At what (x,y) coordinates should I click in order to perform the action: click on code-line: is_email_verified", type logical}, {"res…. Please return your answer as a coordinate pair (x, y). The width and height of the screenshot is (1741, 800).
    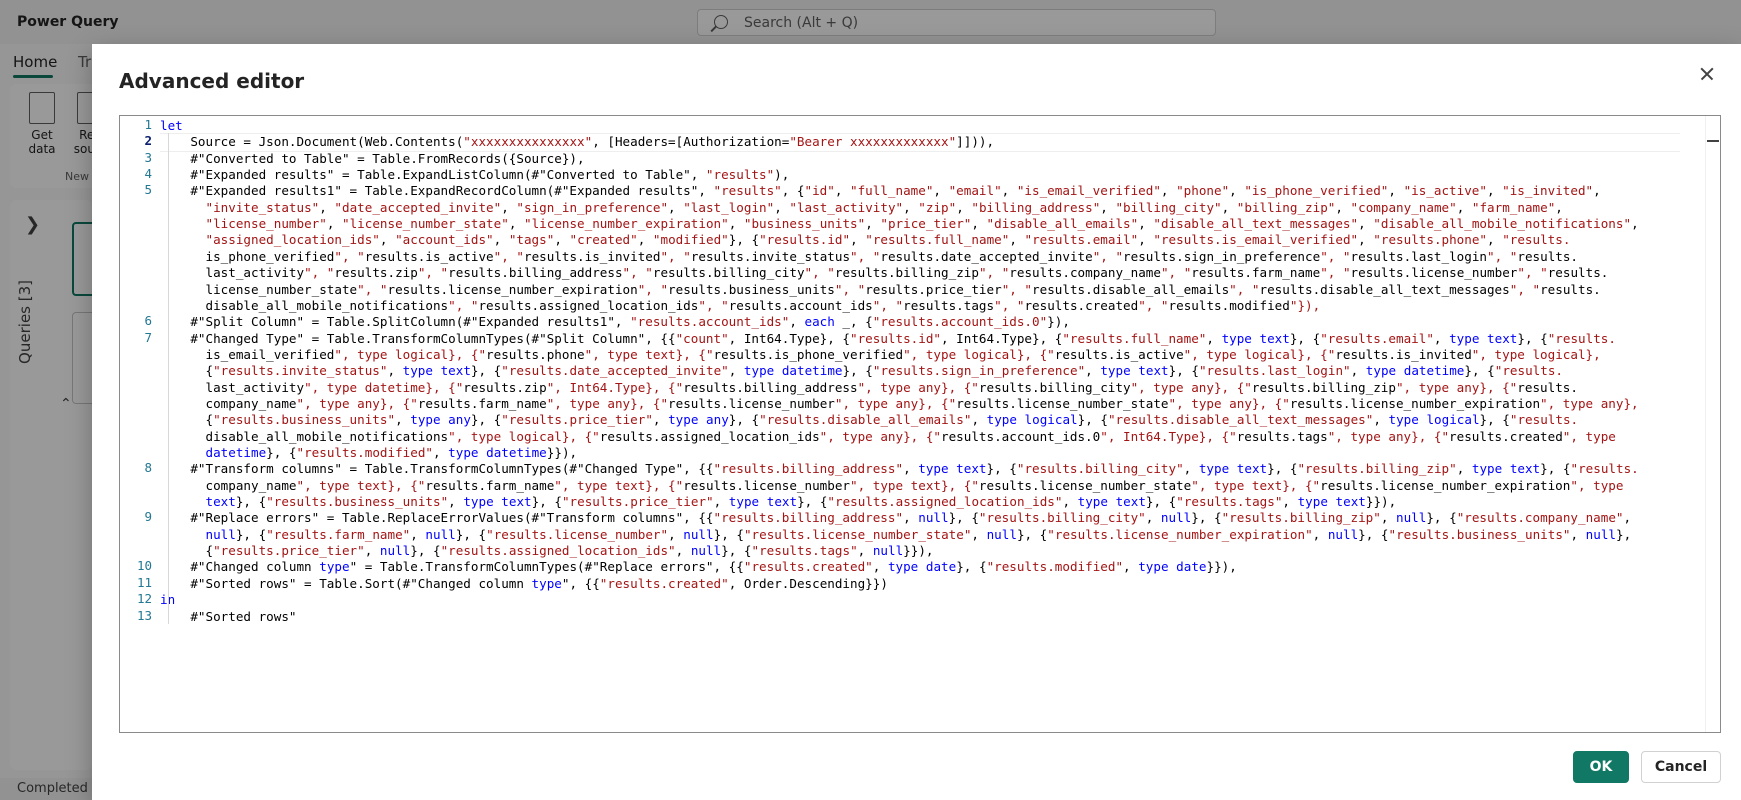
    Looking at the image, I should click on (880, 354).